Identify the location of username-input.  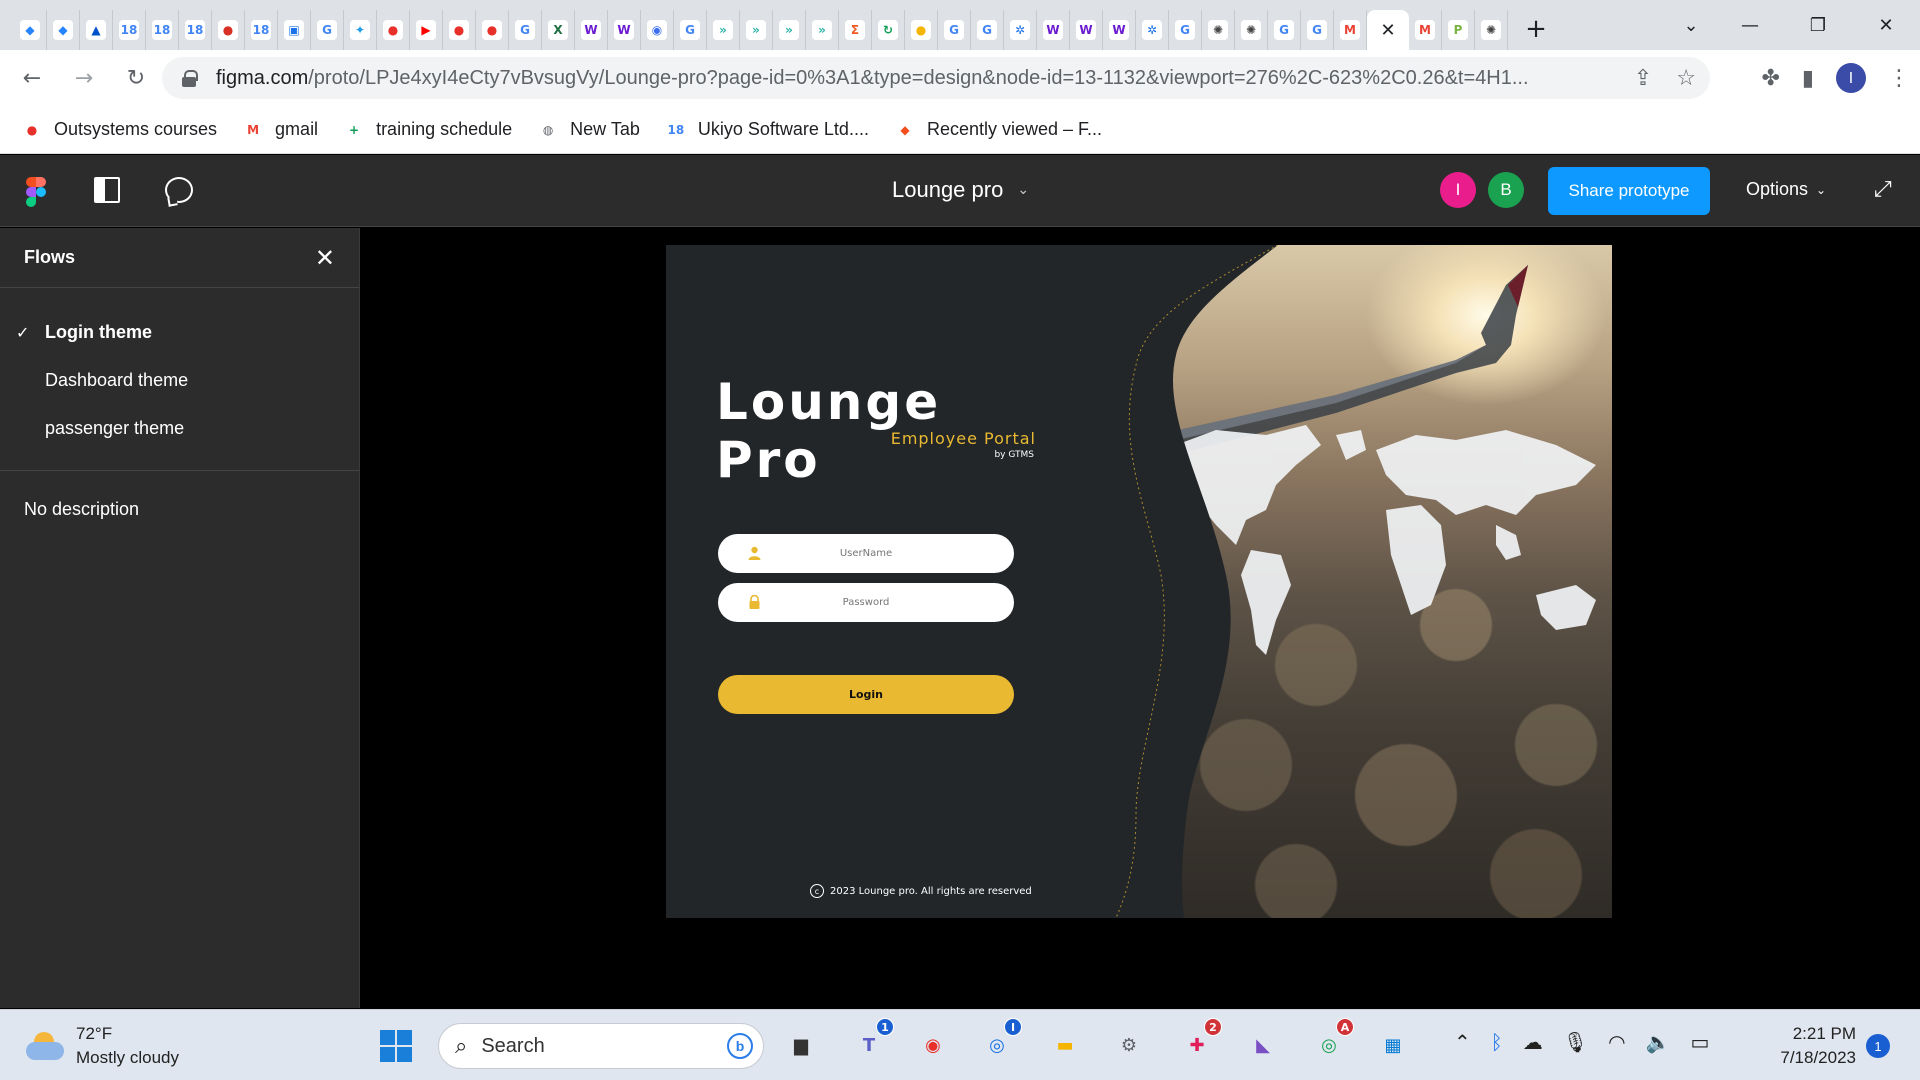
(866, 553).